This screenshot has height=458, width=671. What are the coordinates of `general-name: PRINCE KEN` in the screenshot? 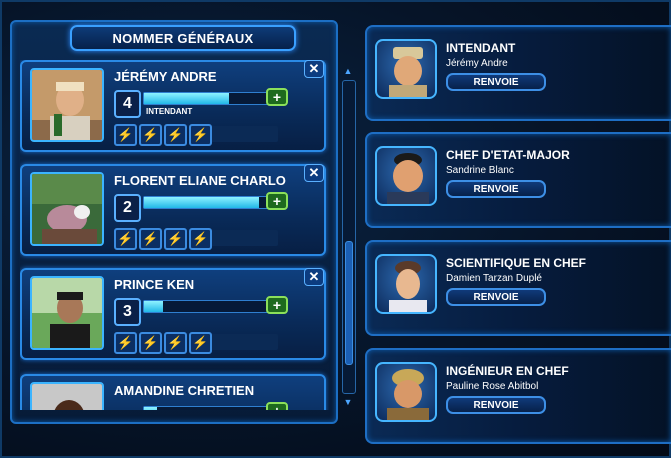 It's located at (154, 284).